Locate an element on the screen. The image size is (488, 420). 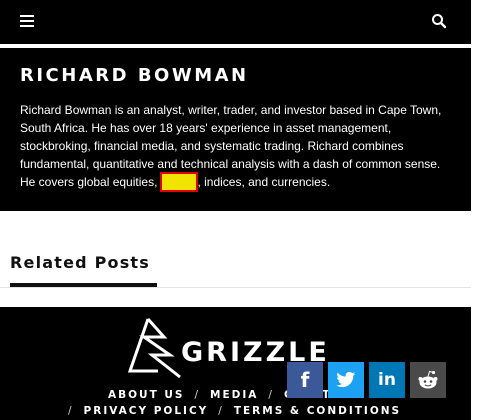
footer-link-terms: TERMS & CONDITIONS is located at coordinates (317, 411).